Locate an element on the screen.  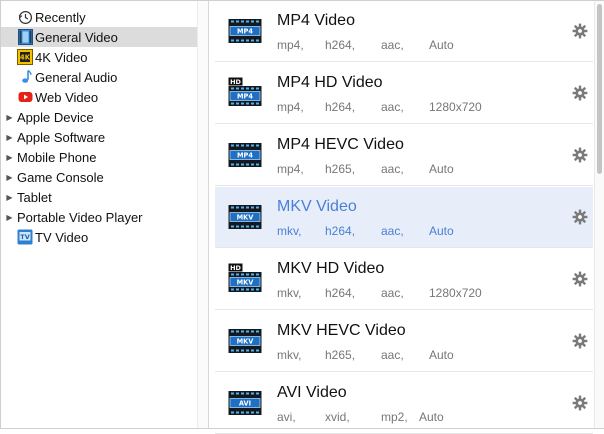
category-label: 4K Video is located at coordinates (61, 57).